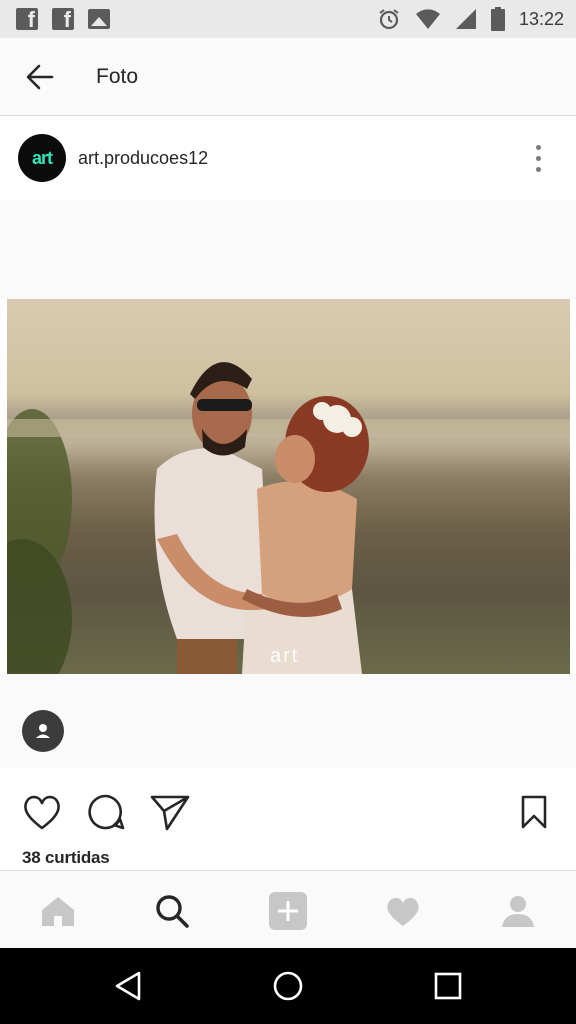 This screenshot has width=576, height=1024. I want to click on arrow-left-icon, so click(40, 76).